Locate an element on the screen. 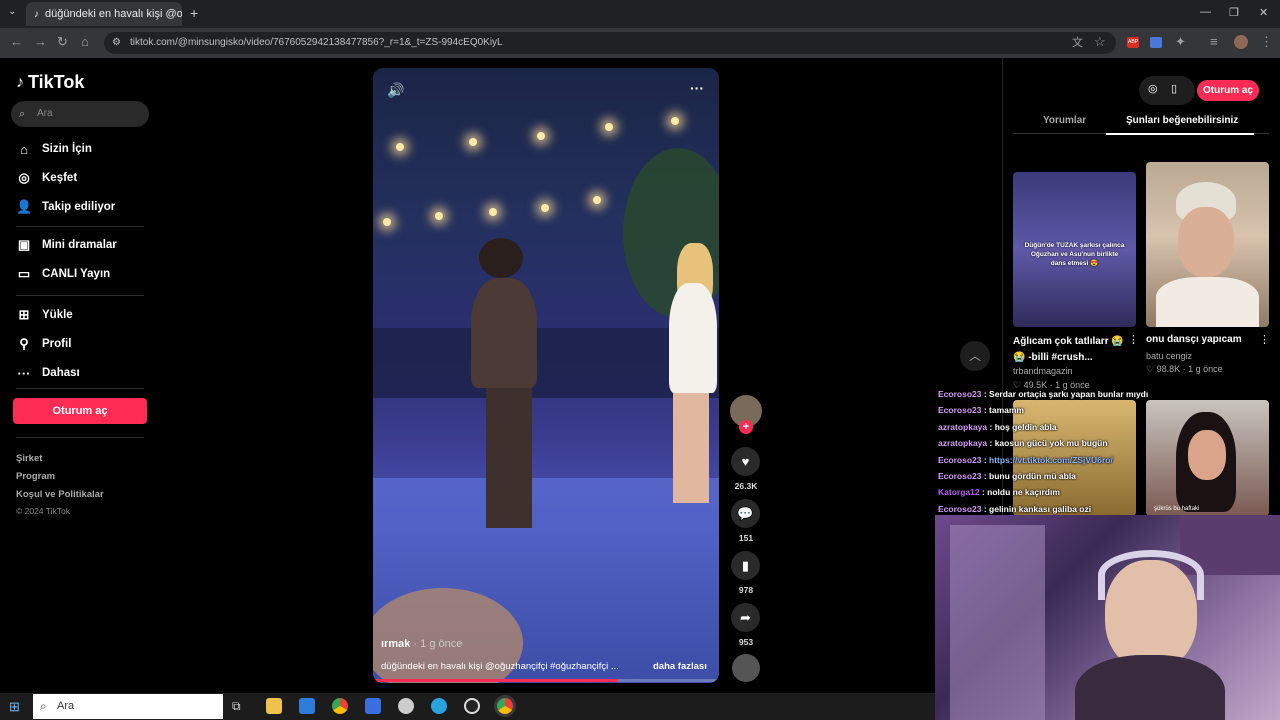 This screenshot has width=1280, height=720. footer-link-program: Program is located at coordinates (35, 476).